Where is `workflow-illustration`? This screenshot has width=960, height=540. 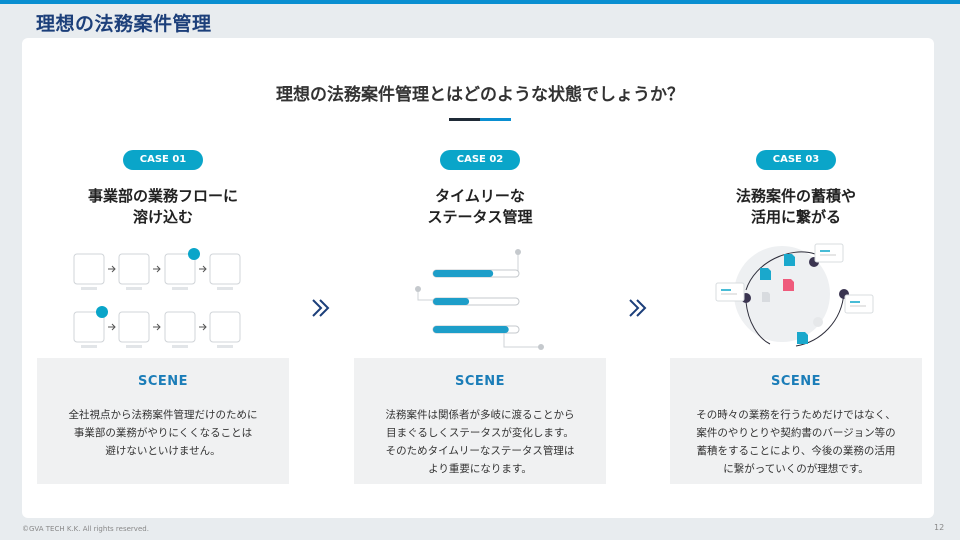 workflow-illustration is located at coordinates (157, 298).